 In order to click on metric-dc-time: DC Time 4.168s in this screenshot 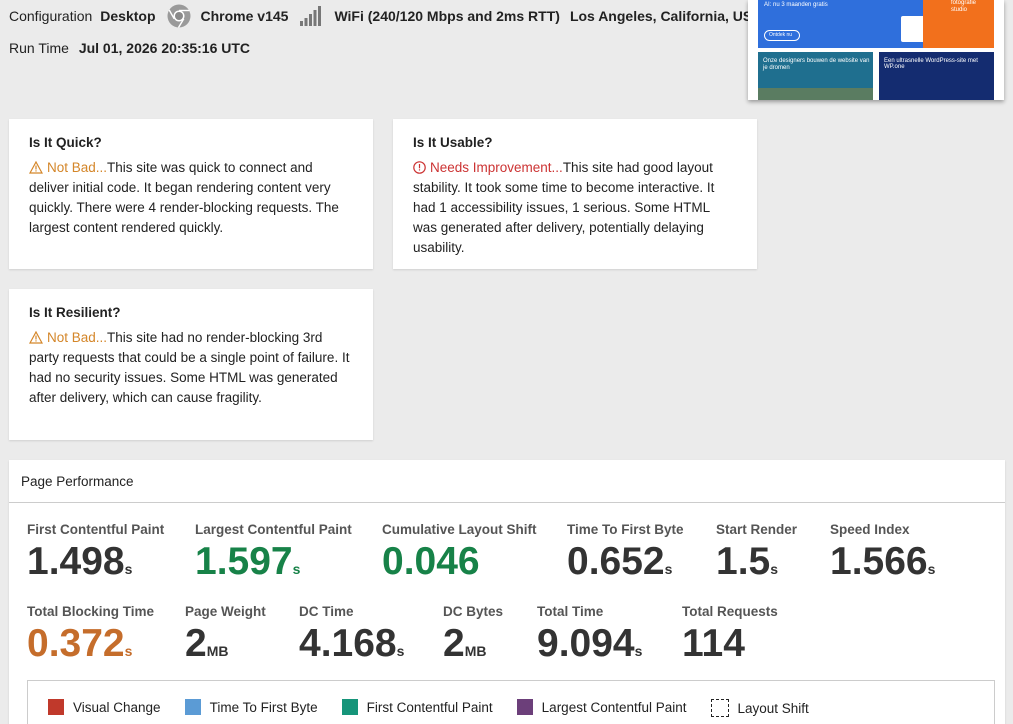, I will do `click(352, 634)`.